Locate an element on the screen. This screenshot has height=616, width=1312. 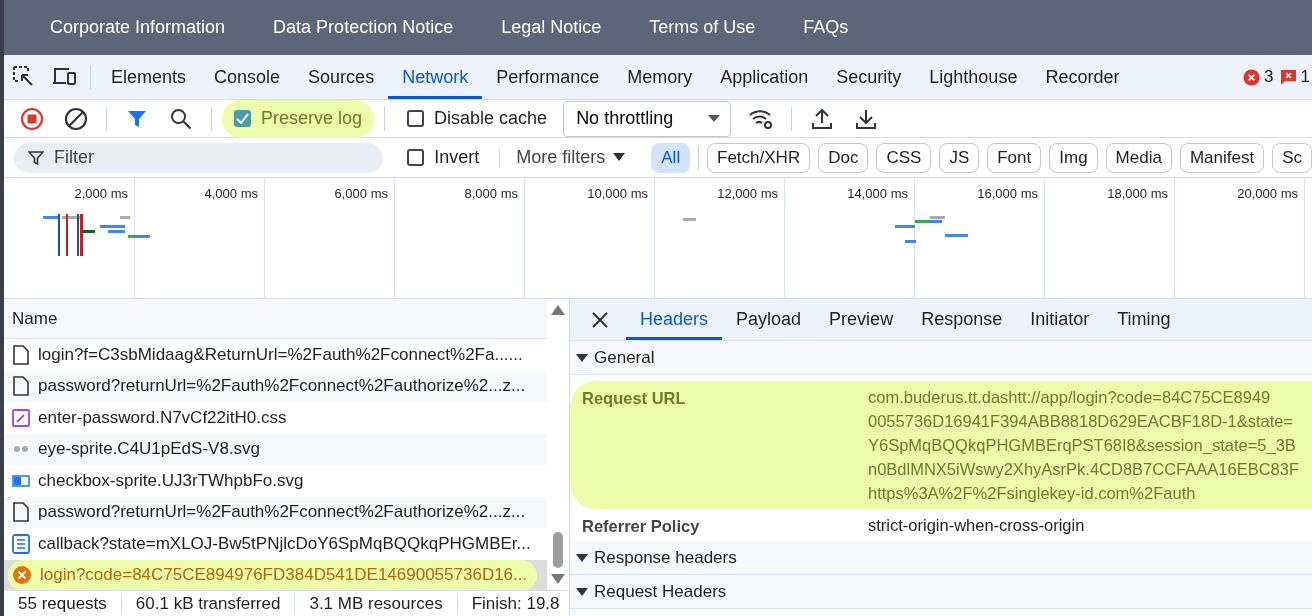
throttling-dropdown: No throttling is located at coordinates (647, 118).